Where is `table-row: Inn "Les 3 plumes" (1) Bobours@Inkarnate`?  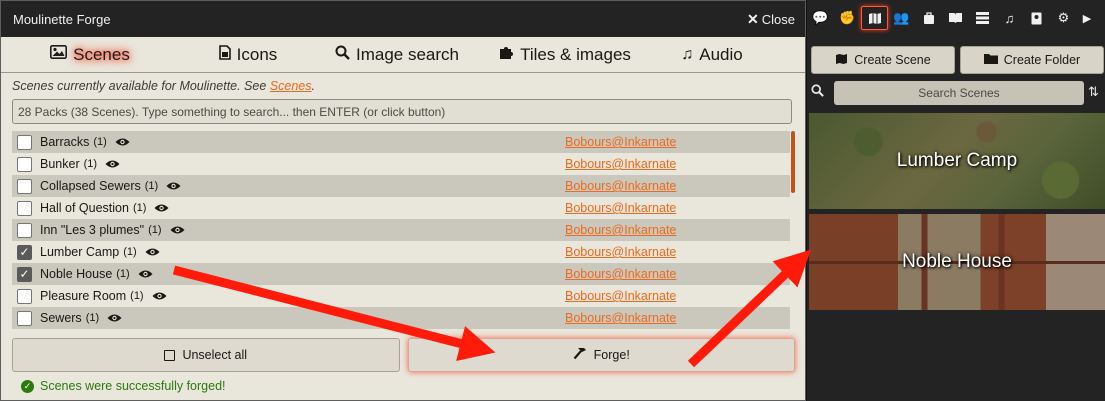
table-row: Inn "Les 3 plumes" (1) Bobours@Inkarnate is located at coordinates (401, 230).